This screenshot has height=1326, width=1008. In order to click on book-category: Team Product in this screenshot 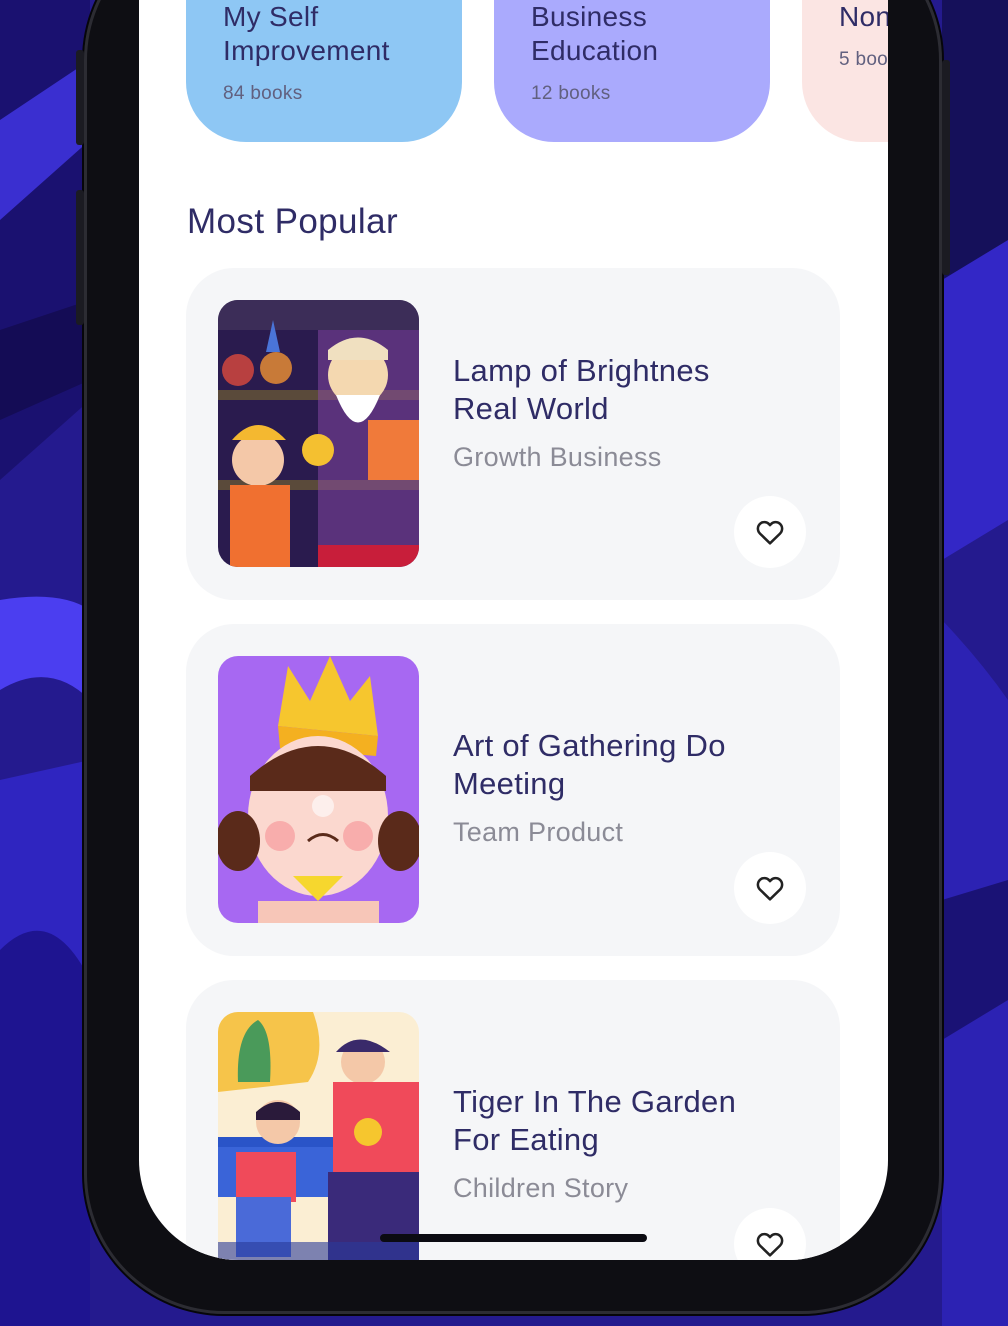, I will do `click(538, 832)`.